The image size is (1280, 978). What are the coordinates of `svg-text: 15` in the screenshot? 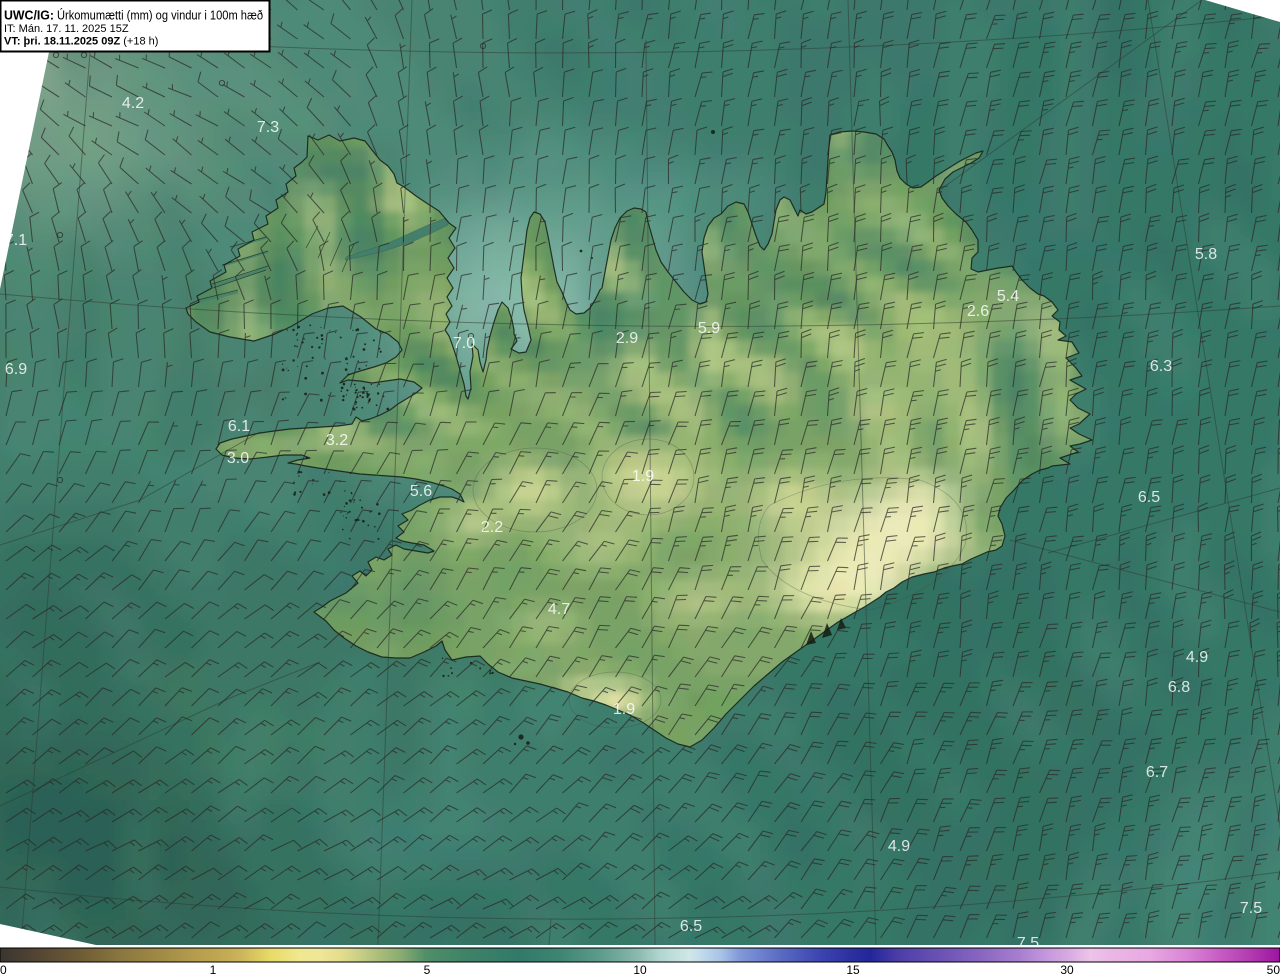 It's located at (853, 970).